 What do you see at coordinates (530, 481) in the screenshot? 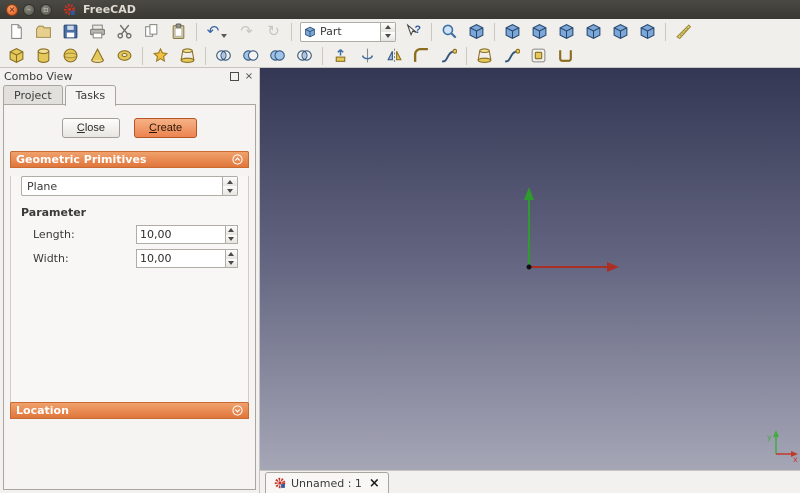
I see `document-tab-bar: Unnamed : 1 ×` at bounding box center [530, 481].